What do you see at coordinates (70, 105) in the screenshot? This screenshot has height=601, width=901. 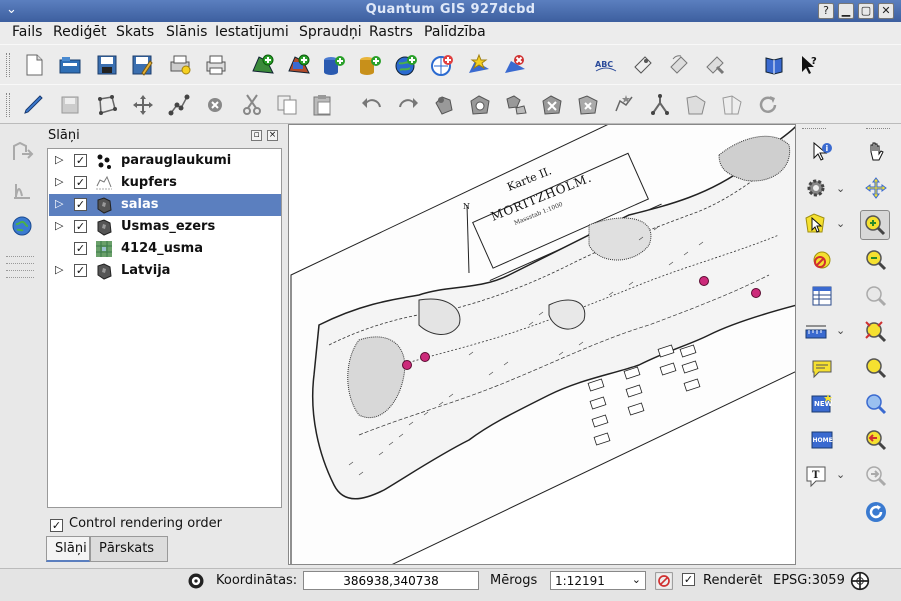 I see `save-edits-icon` at bounding box center [70, 105].